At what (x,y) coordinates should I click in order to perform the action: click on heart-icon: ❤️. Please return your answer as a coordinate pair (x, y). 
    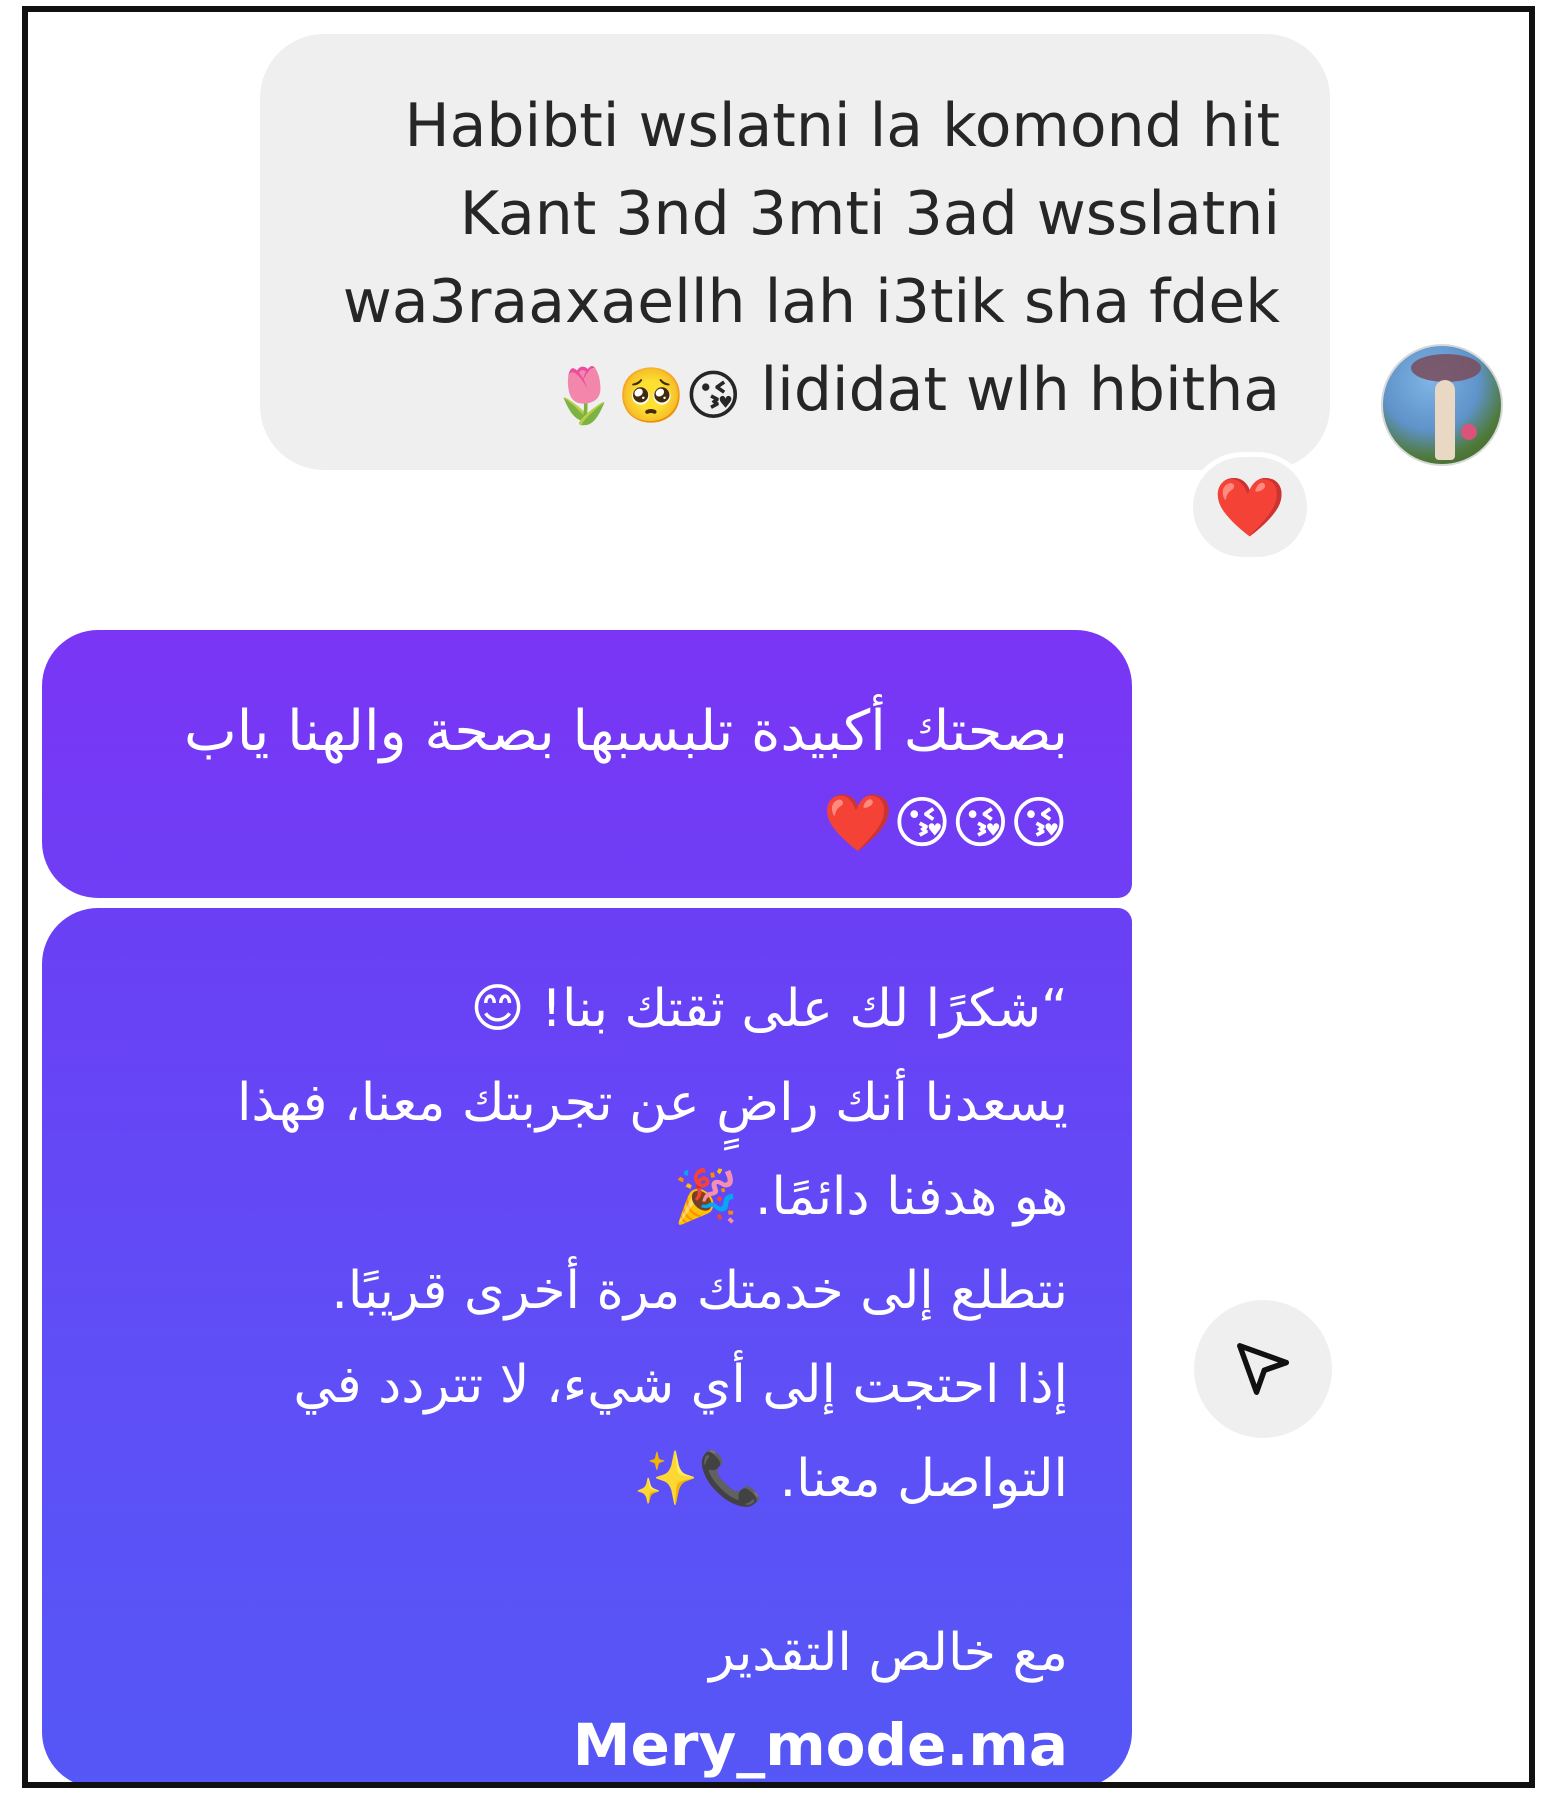
    Looking at the image, I should click on (1250, 507).